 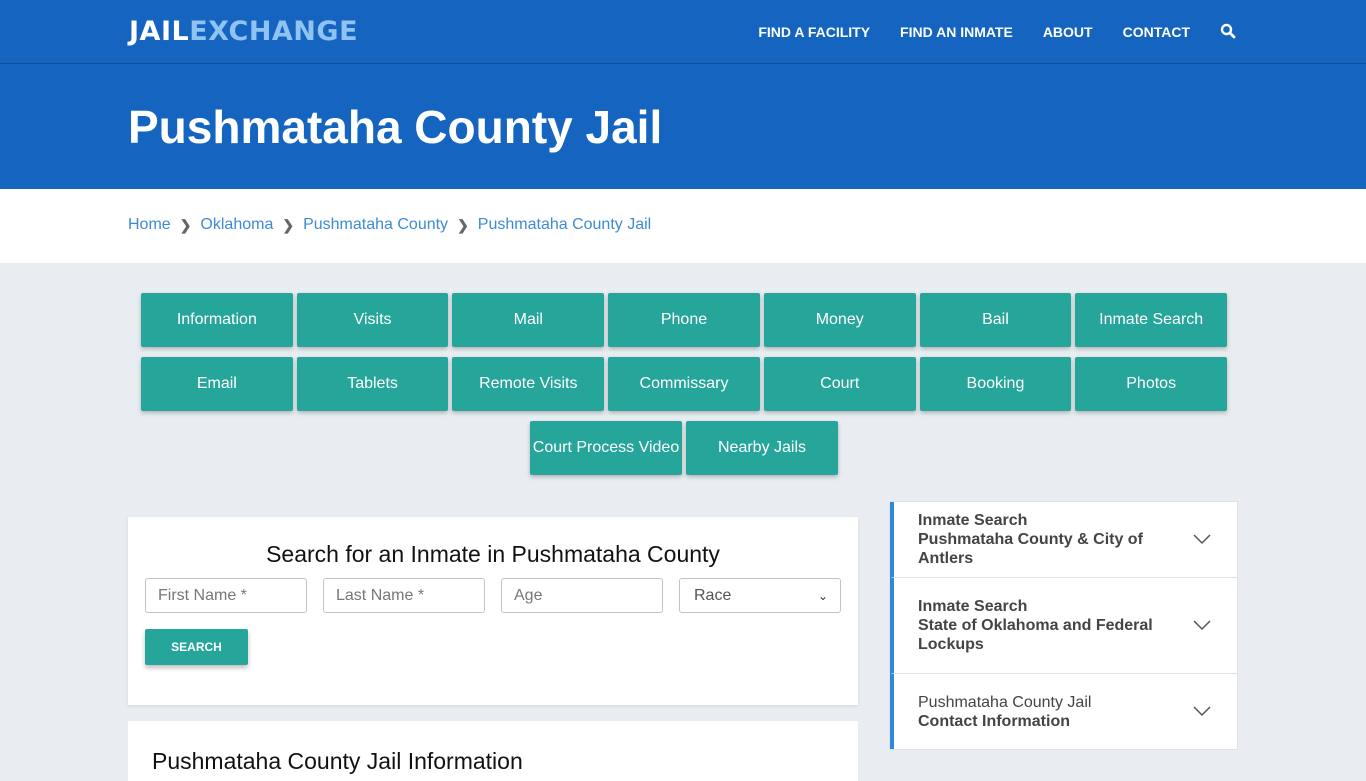 What do you see at coordinates (216, 384) in the screenshot?
I see `tile-email: Email` at bounding box center [216, 384].